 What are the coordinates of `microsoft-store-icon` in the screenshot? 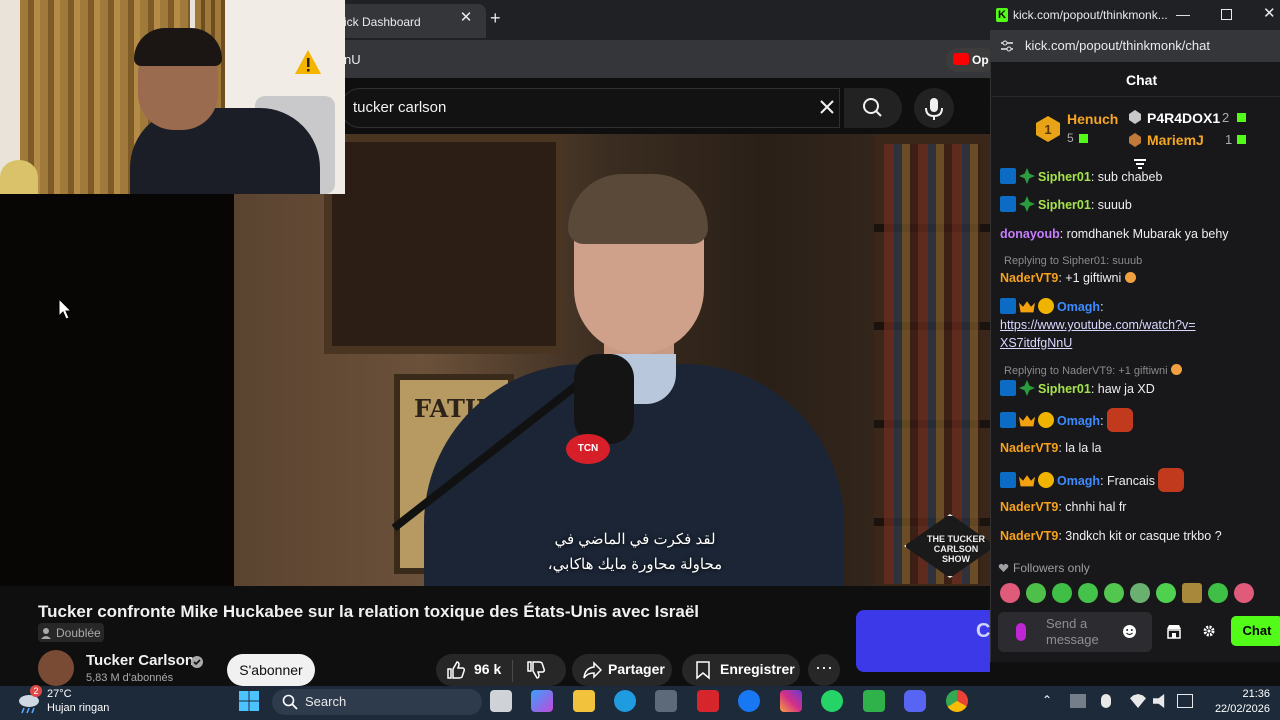 It's located at (666, 701).